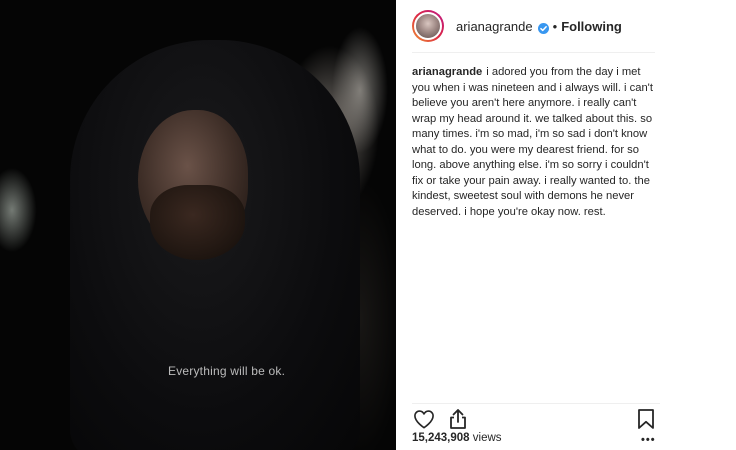 The image size is (736, 450). What do you see at coordinates (533, 26) in the screenshot?
I see `post-header: arianagrande • Following` at bounding box center [533, 26].